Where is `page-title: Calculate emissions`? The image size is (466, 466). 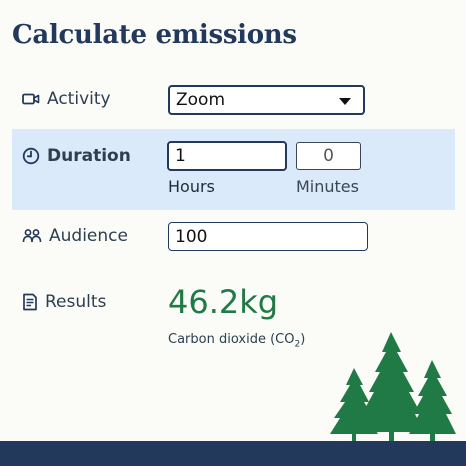
page-title: Calculate emissions is located at coordinates (154, 35).